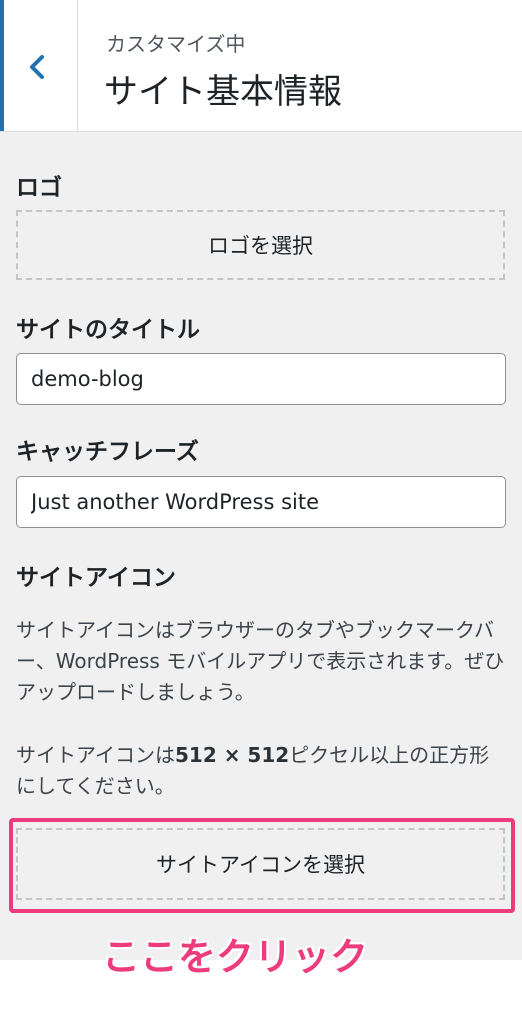  Describe the element at coordinates (176, 44) in the screenshot. I see `customizing-label: カスタマイズ中` at that location.